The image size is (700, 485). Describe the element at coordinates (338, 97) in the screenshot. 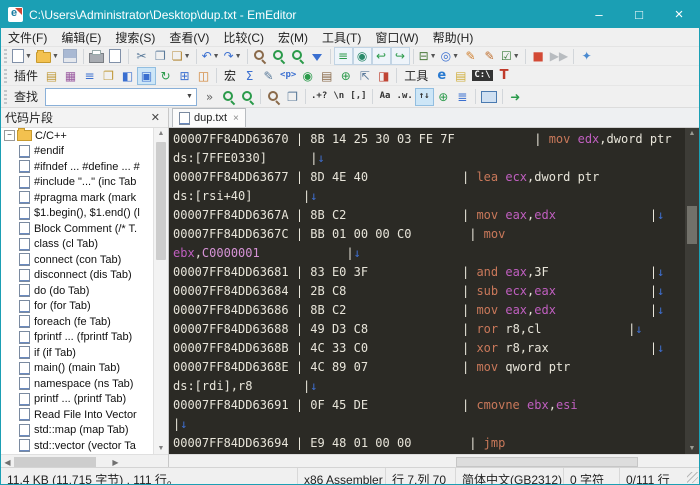

I see `use-escape-button: \n` at that location.